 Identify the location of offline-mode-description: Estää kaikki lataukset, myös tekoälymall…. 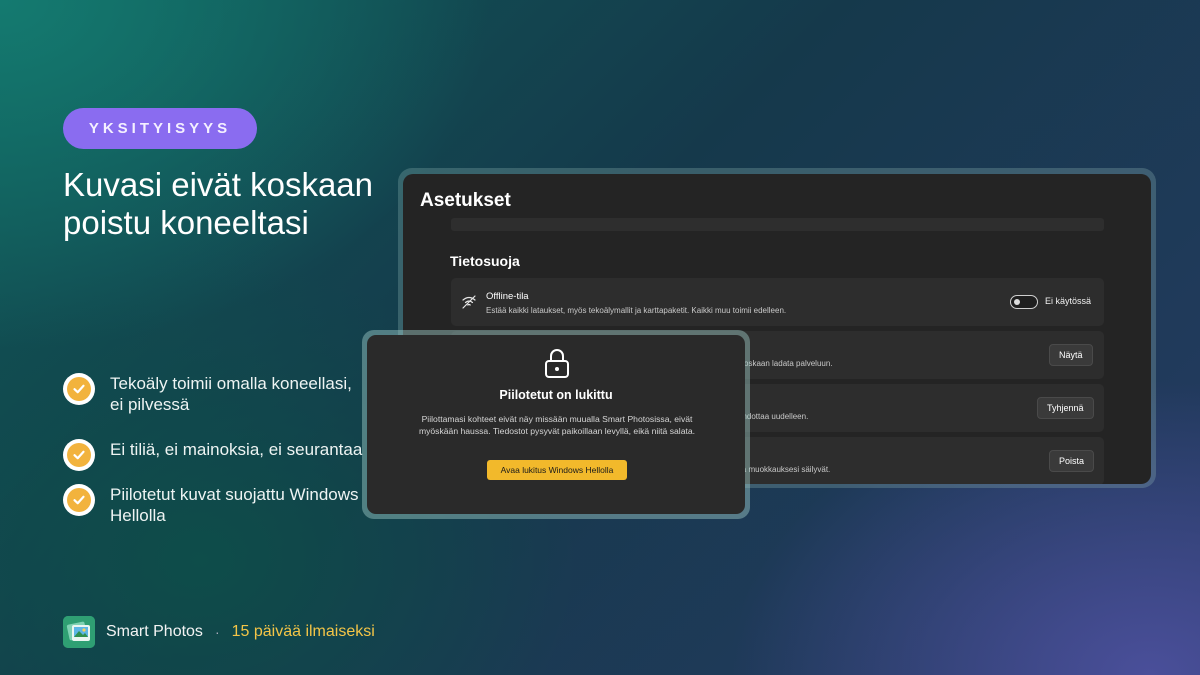
(636, 310).